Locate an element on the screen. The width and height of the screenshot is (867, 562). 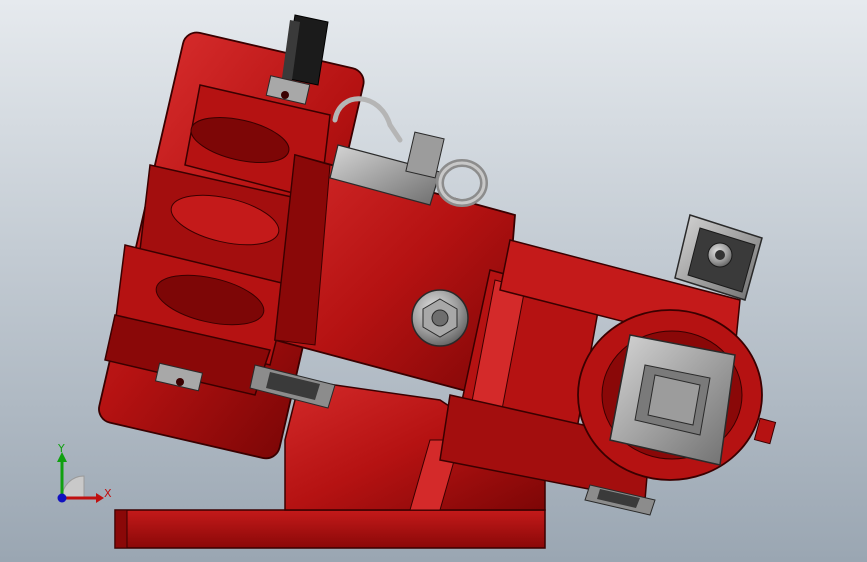
x-axis-label: X is located at coordinates (108, 493).